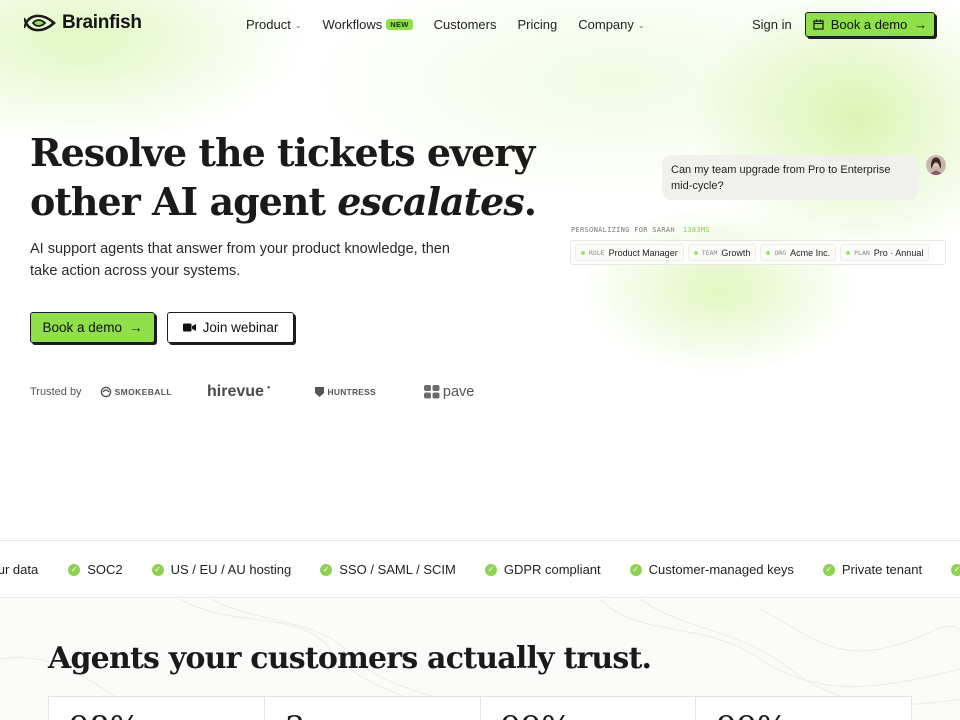 This screenshot has height=720, width=960. I want to click on chip-org: ORG Acme Inc., so click(798, 252).